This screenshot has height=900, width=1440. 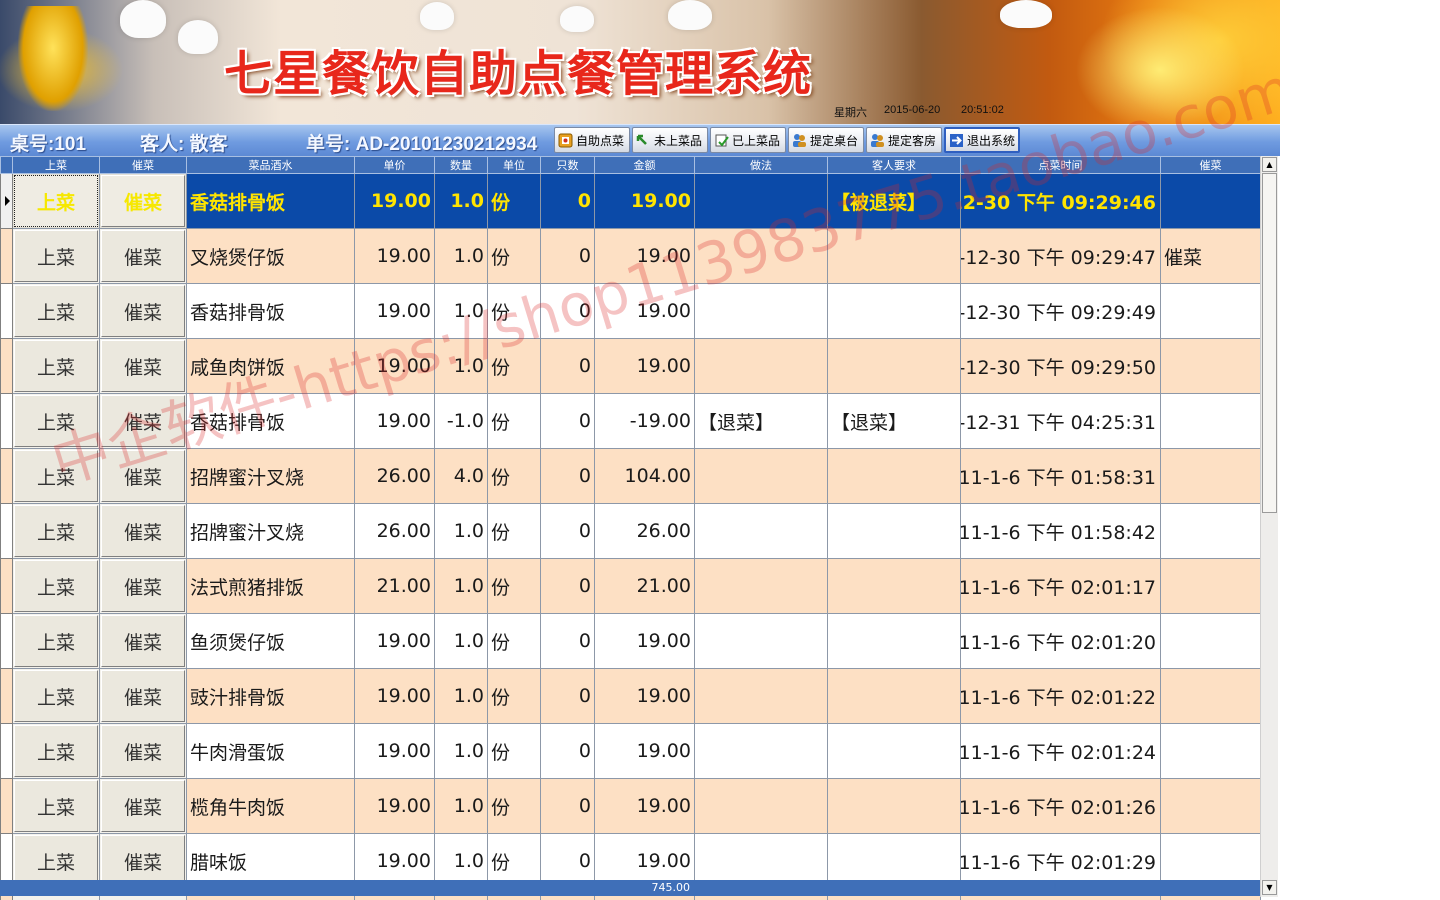 I want to click on column-header: 催菜, so click(x=143, y=165).